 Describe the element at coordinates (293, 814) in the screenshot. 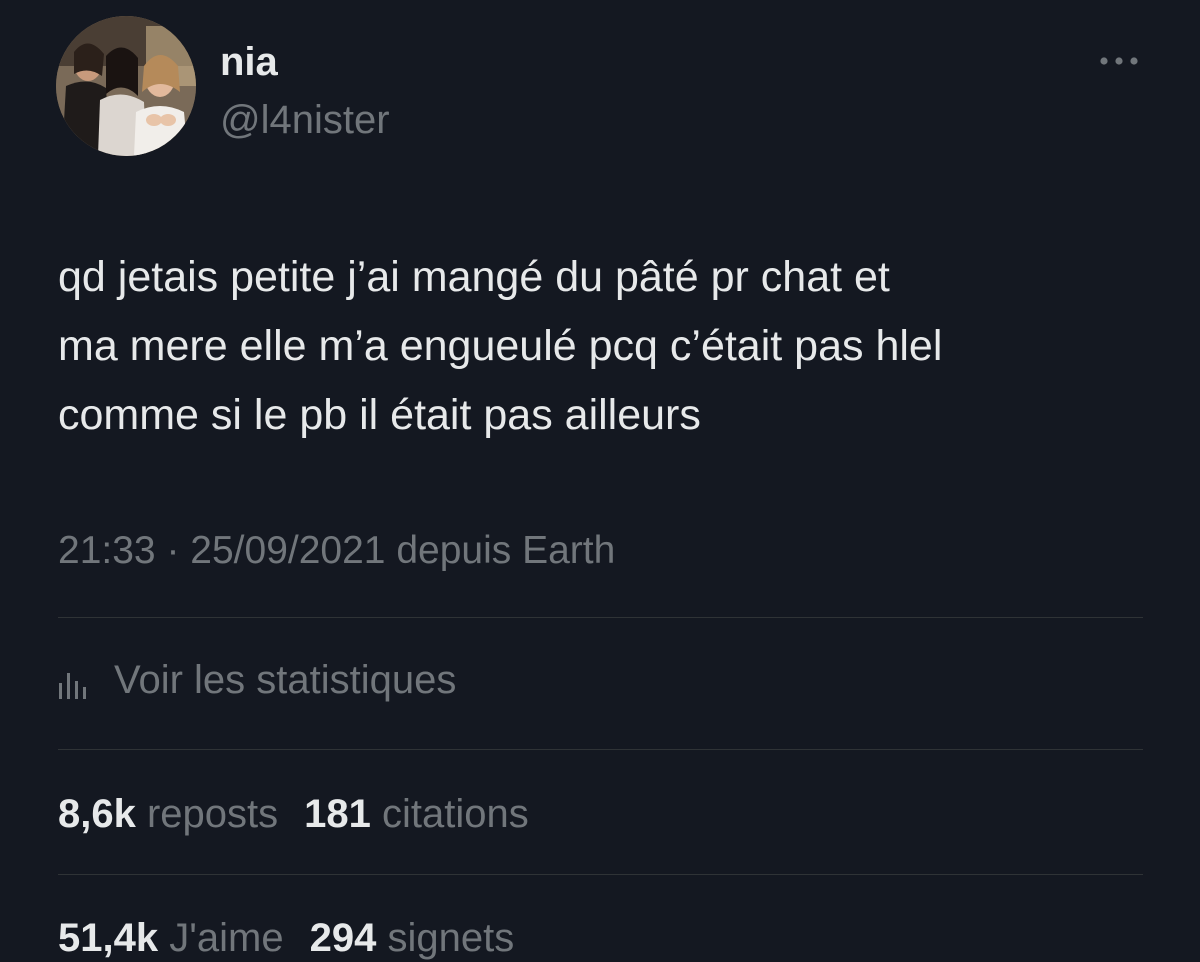

I see `engagement-row-reposts: 8,6k reposts 181 citations` at that location.